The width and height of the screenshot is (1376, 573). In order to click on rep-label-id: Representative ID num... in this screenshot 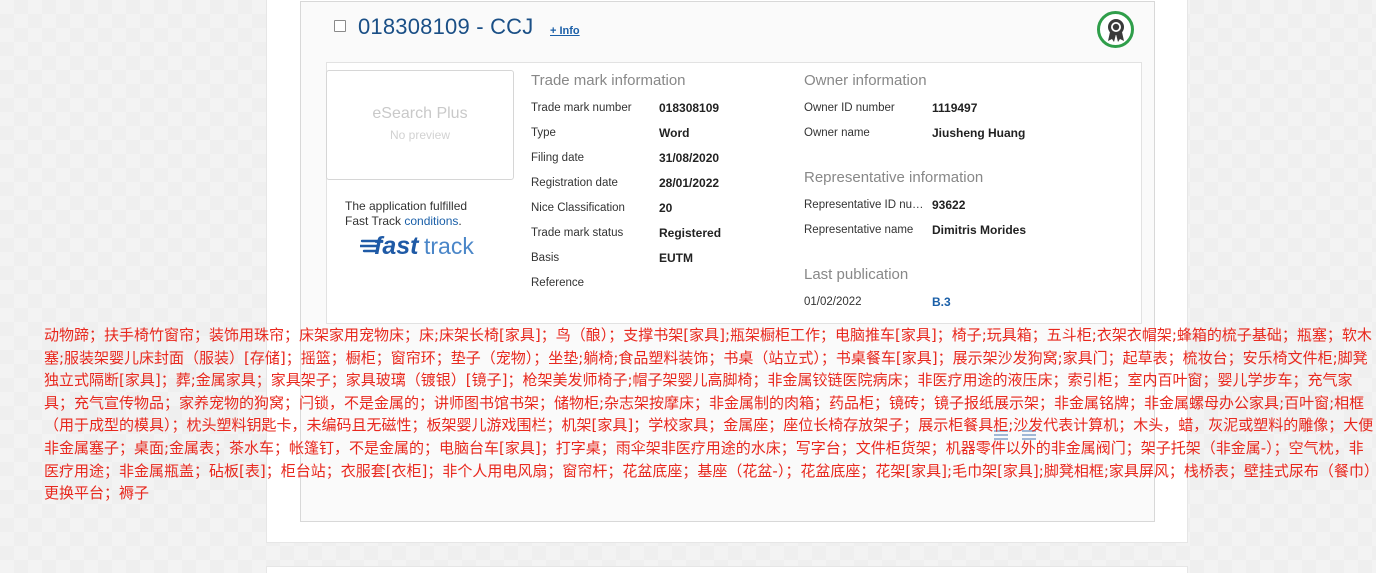, I will do `click(866, 205)`.